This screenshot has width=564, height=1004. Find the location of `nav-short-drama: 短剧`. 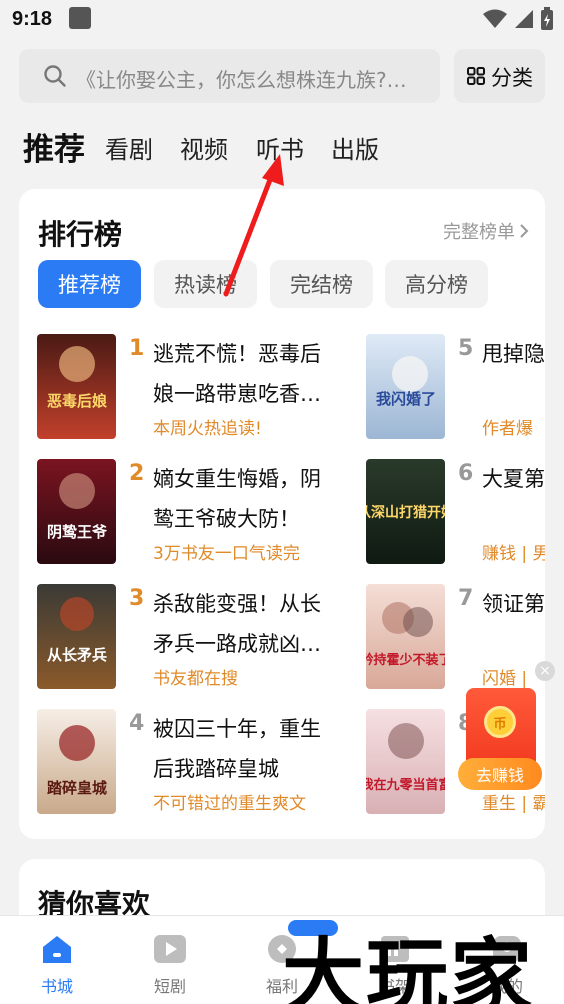

nav-short-drama: 短剧 is located at coordinates (170, 960).